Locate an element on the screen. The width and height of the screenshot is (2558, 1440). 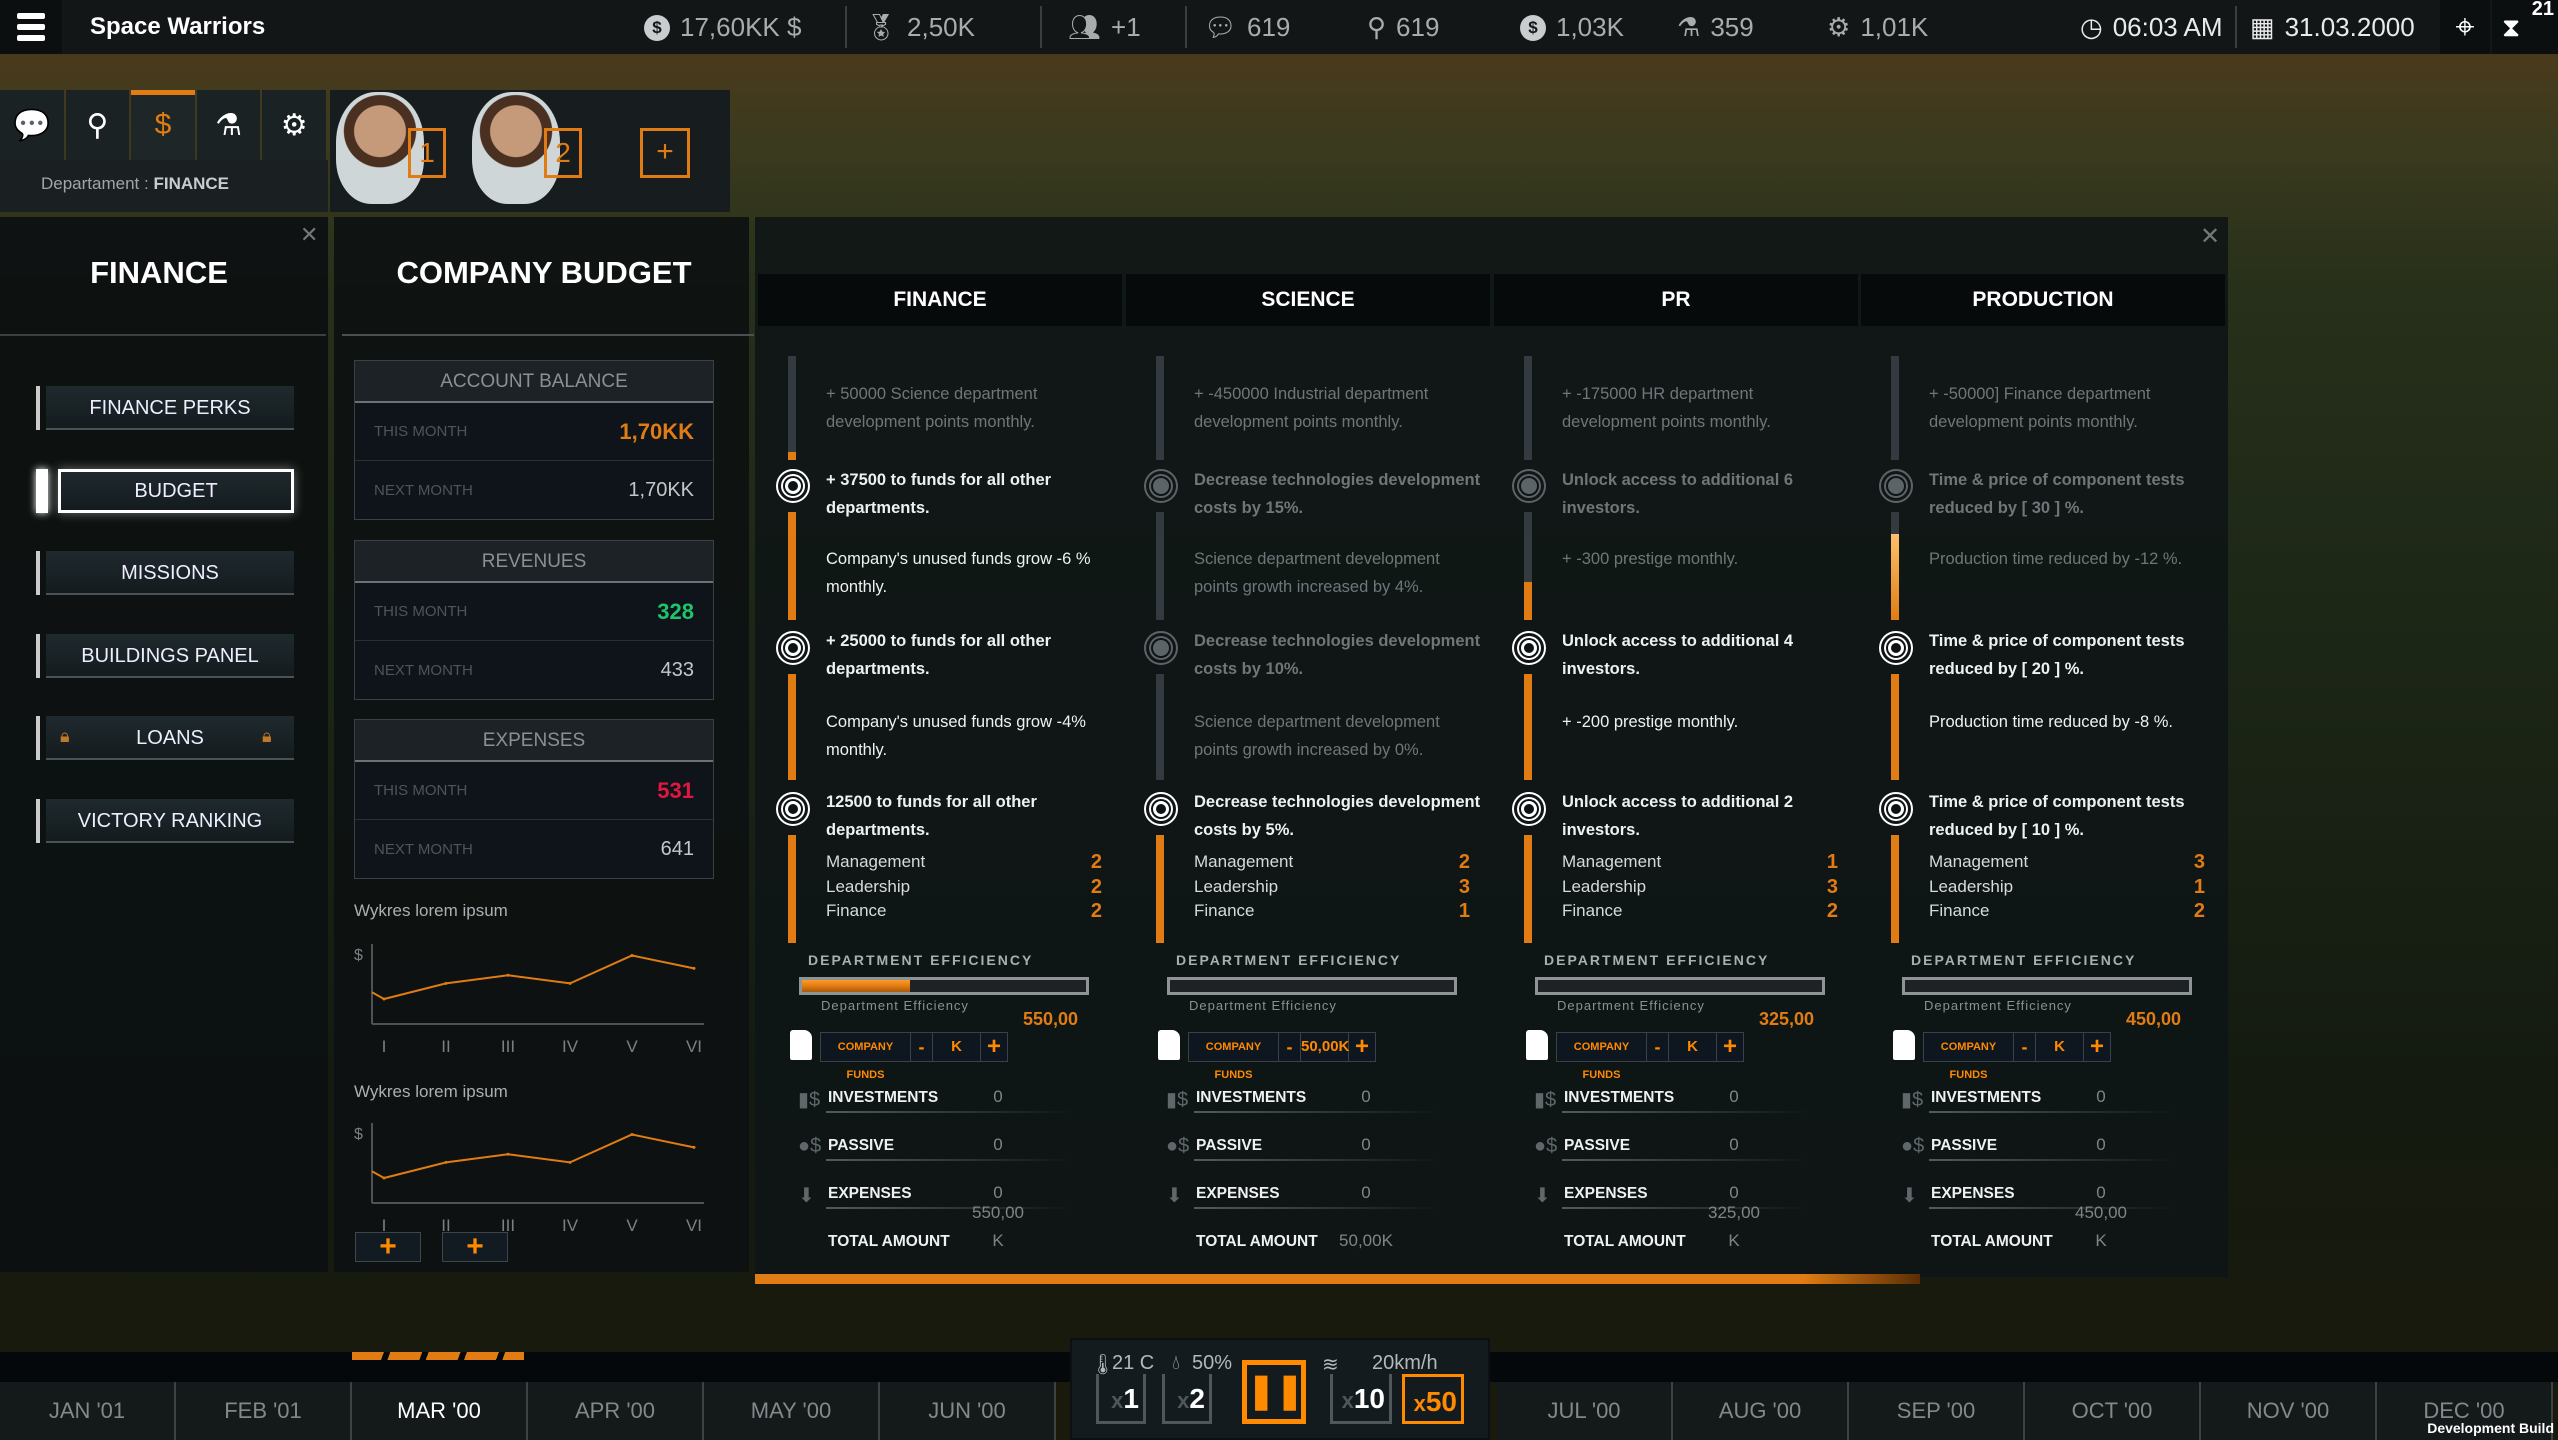
perk-title: Unlock access to additional 4 investors. is located at coordinates (1678, 655).